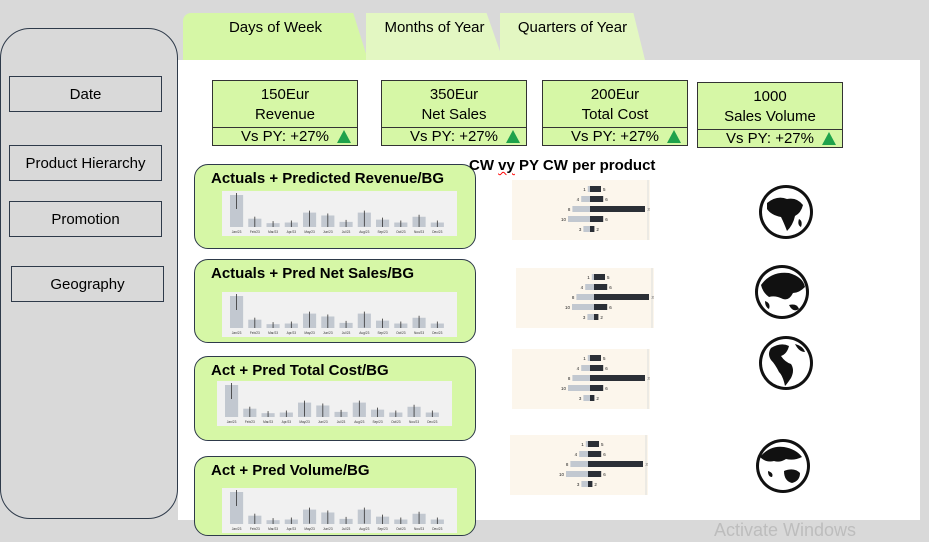 The height and width of the screenshot is (542, 929). I want to click on card-title: Actuals + Pred Net Sales/BG, so click(312, 273).